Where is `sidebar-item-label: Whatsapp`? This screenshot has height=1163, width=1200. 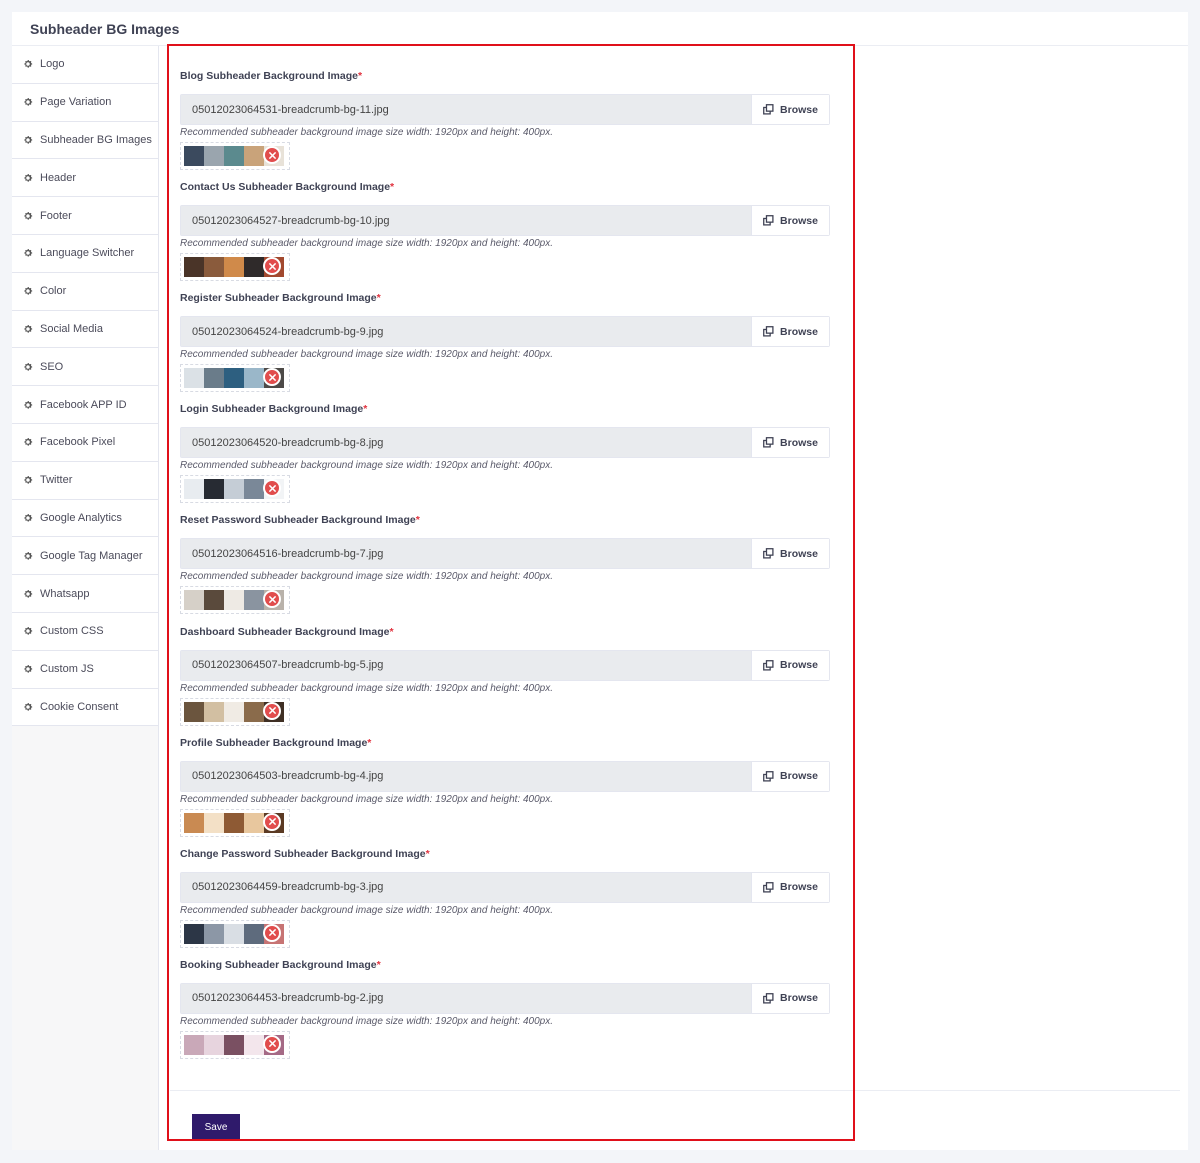
sidebar-item-label: Whatsapp is located at coordinates (65, 593).